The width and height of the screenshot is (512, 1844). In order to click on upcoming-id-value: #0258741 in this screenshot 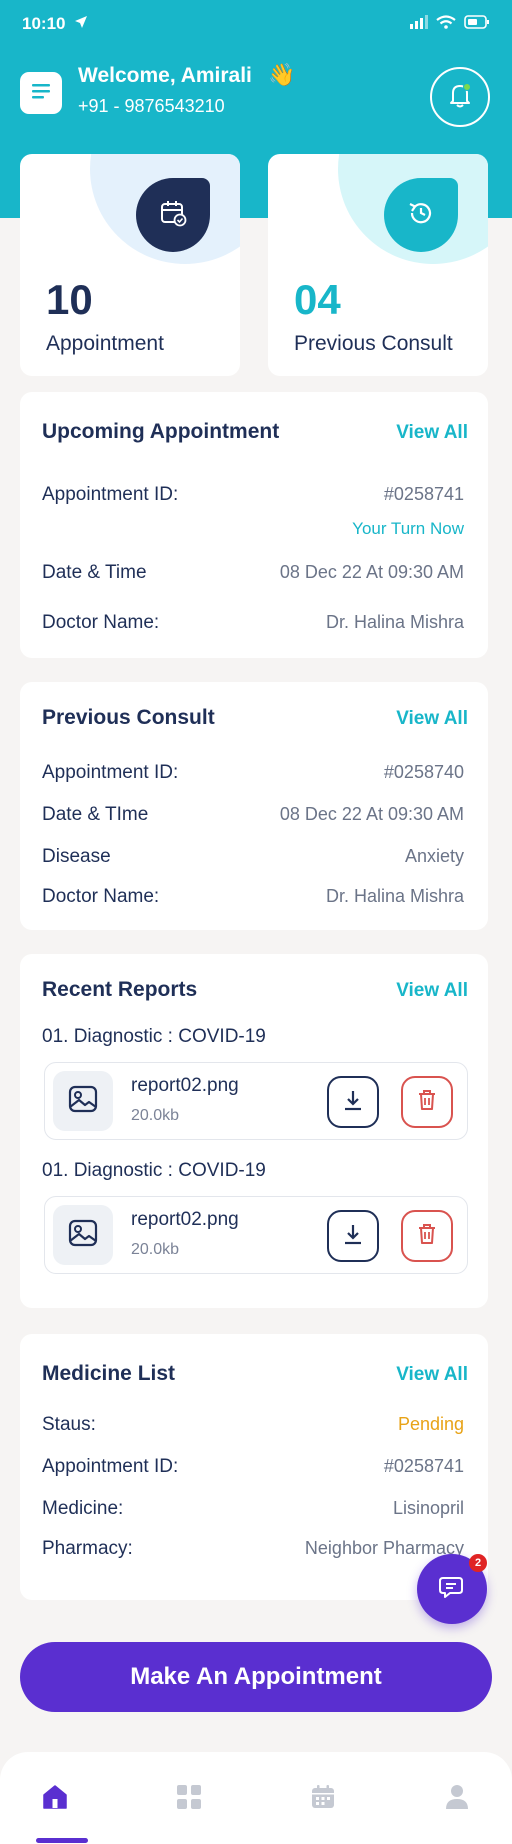, I will do `click(423, 494)`.